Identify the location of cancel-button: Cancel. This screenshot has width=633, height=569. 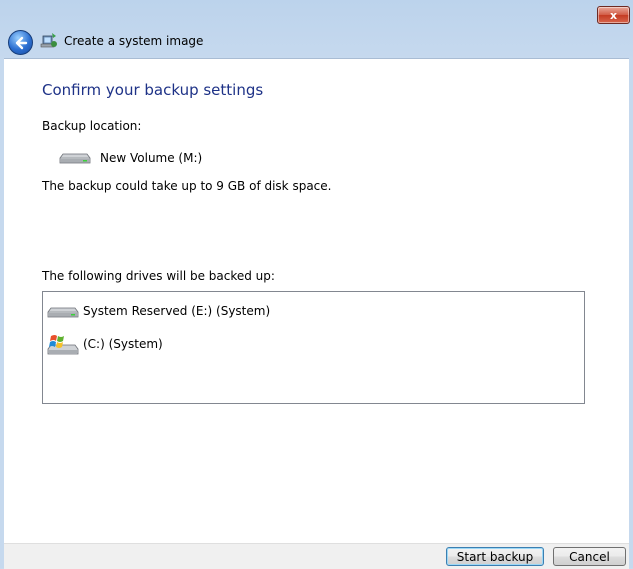
(589, 556).